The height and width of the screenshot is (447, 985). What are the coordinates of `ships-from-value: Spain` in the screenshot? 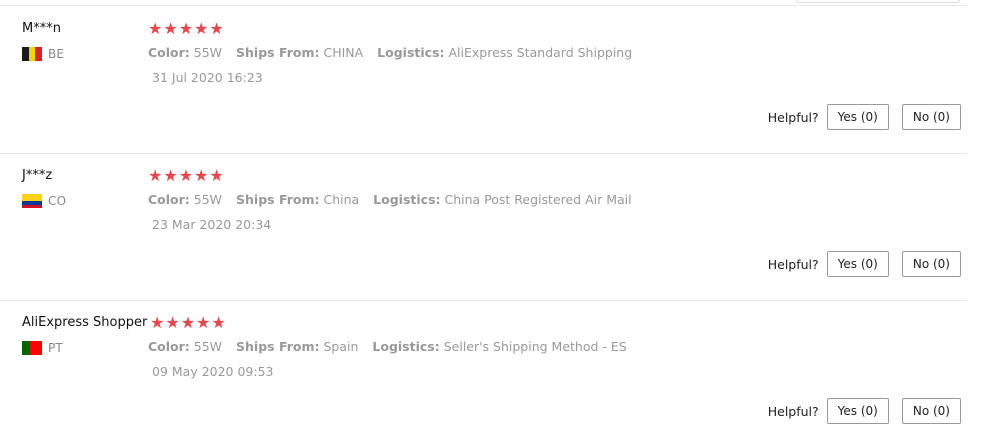 It's located at (341, 346).